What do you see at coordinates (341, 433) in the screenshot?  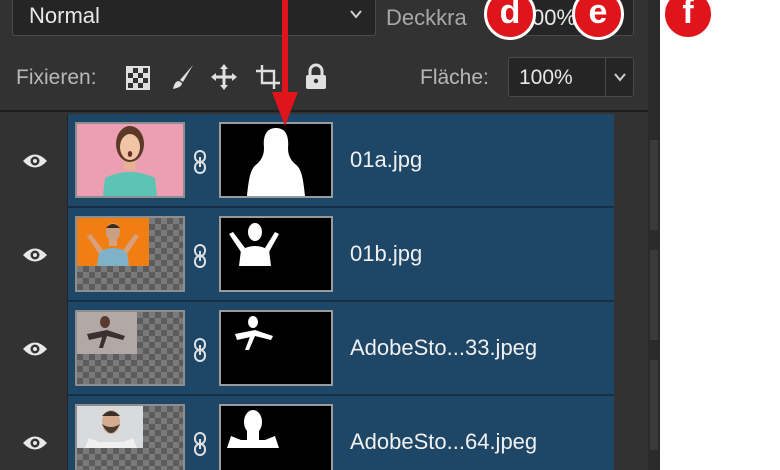 I see `layer-selection: AdobeSto...64.jpeg` at bounding box center [341, 433].